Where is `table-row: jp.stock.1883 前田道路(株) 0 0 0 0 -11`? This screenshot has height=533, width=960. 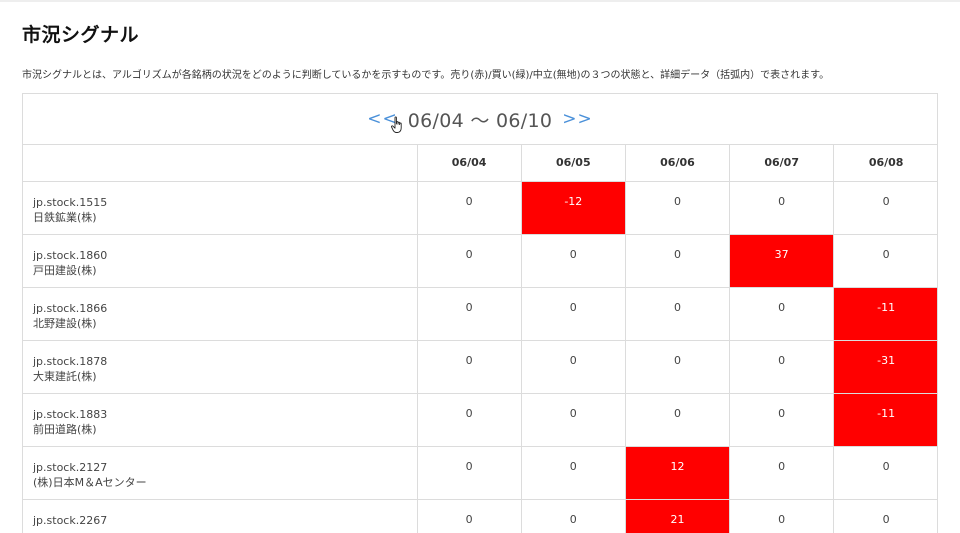 table-row: jp.stock.1883 前田道路(株) 0 0 0 0 -11 is located at coordinates (480, 420).